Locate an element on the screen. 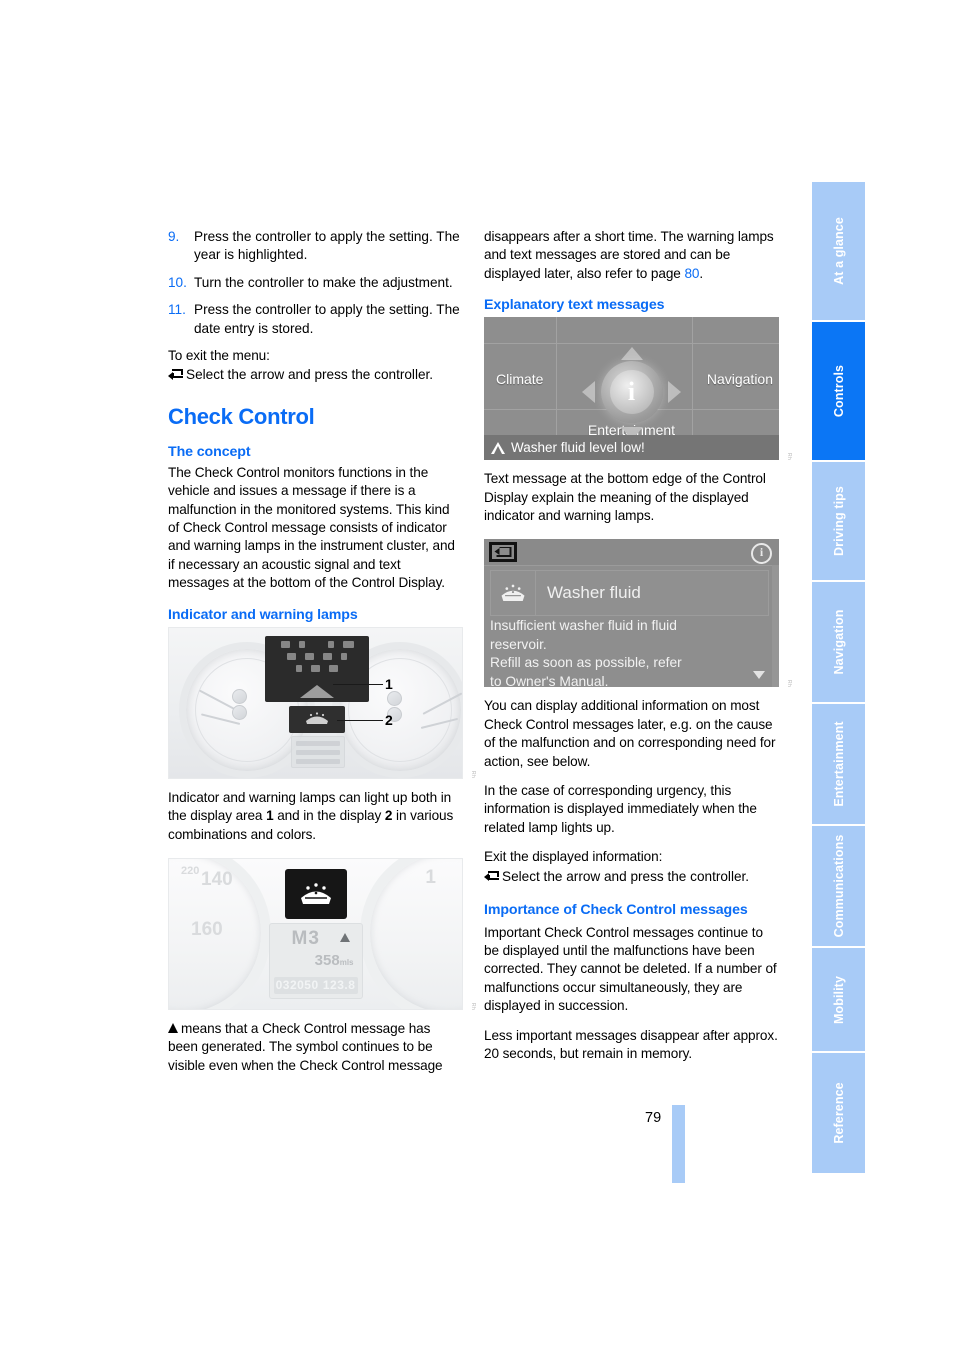  section-heading-explanatory: Explanatory text messages is located at coordinates (574, 305).